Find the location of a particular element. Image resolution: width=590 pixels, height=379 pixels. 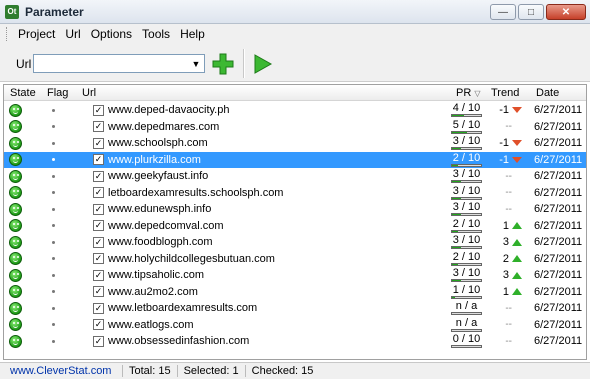

close-button: ✕ is located at coordinates (566, 12).